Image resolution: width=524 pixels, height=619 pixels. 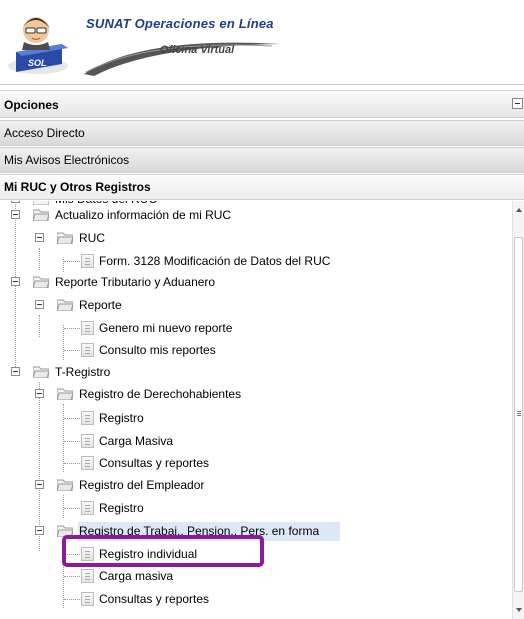 What do you see at coordinates (256, 238) in the screenshot?
I see `tree-node-ruc: RUC` at bounding box center [256, 238].